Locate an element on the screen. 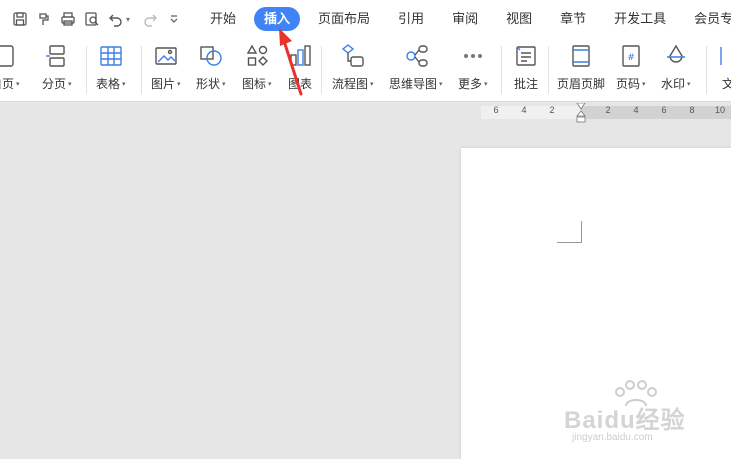 The image size is (731, 459). blank-page-button: 白页▾ is located at coordinates (10, 67).